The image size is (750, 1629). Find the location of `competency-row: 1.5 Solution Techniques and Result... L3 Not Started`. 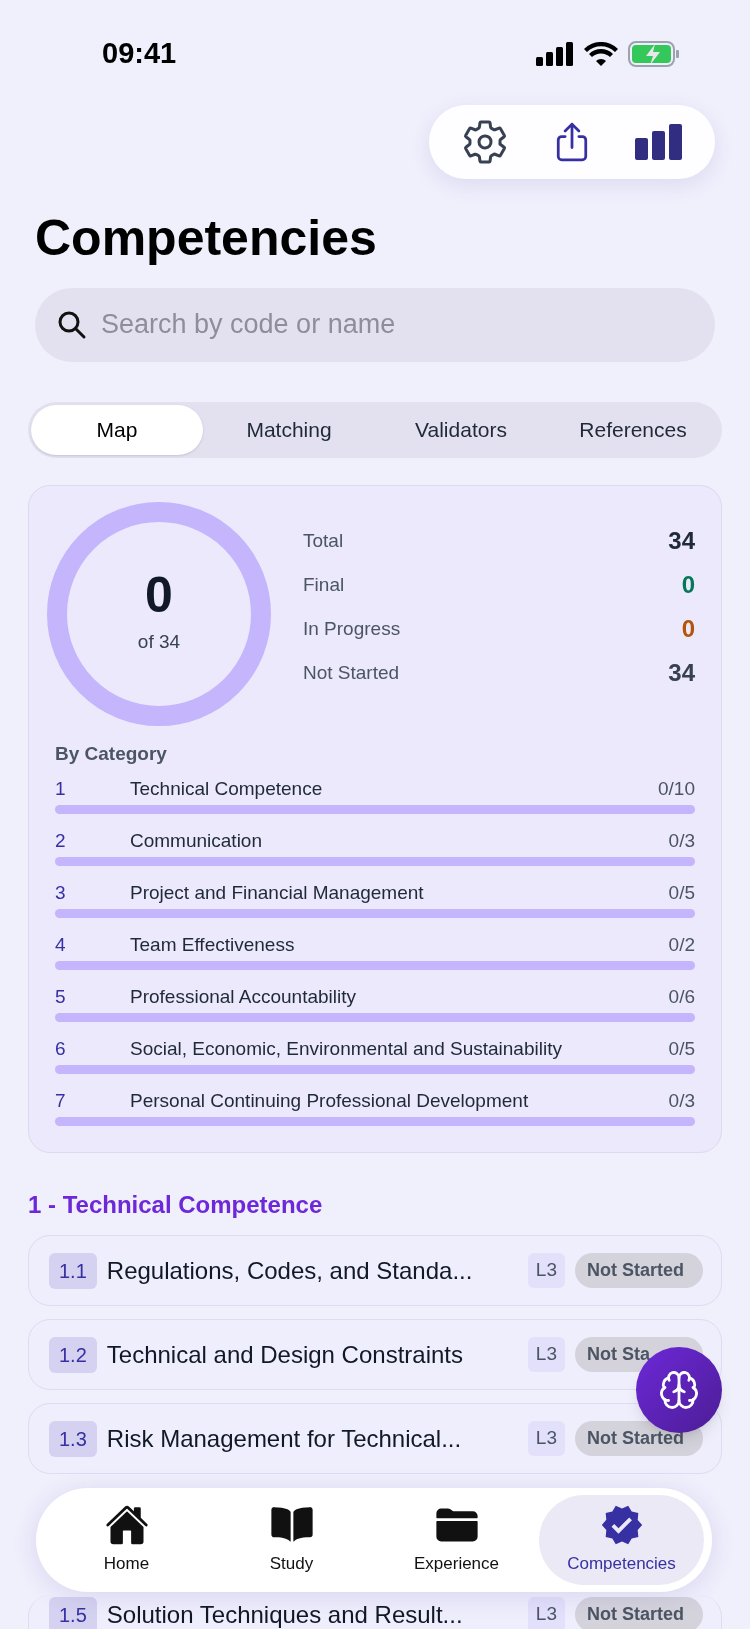

competency-row: 1.5 Solution Techniques and Result... L3 Not Started is located at coordinates (375, 1612).